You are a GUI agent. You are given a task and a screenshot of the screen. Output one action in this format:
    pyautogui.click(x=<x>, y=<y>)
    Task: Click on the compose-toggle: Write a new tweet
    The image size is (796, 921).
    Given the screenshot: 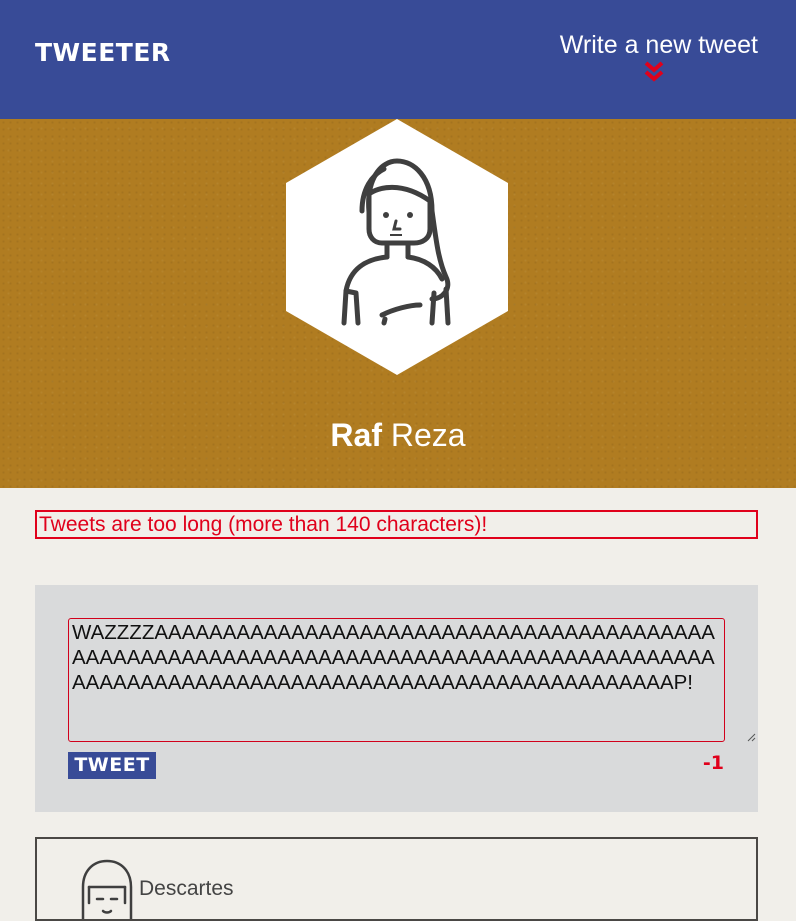 What is the action you would take?
    pyautogui.click(x=659, y=45)
    